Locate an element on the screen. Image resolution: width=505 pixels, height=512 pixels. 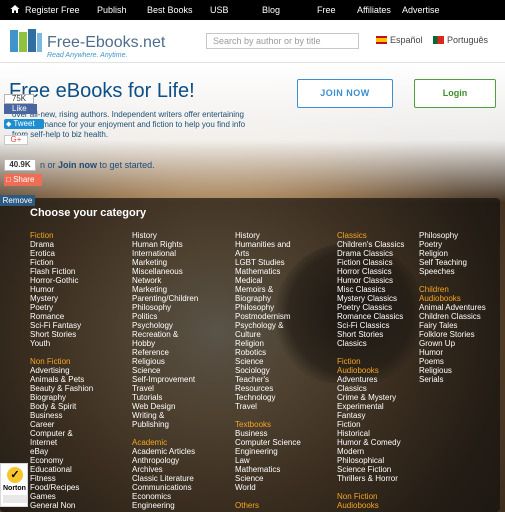
category-link: Sociology is located at coordinates (285, 370).